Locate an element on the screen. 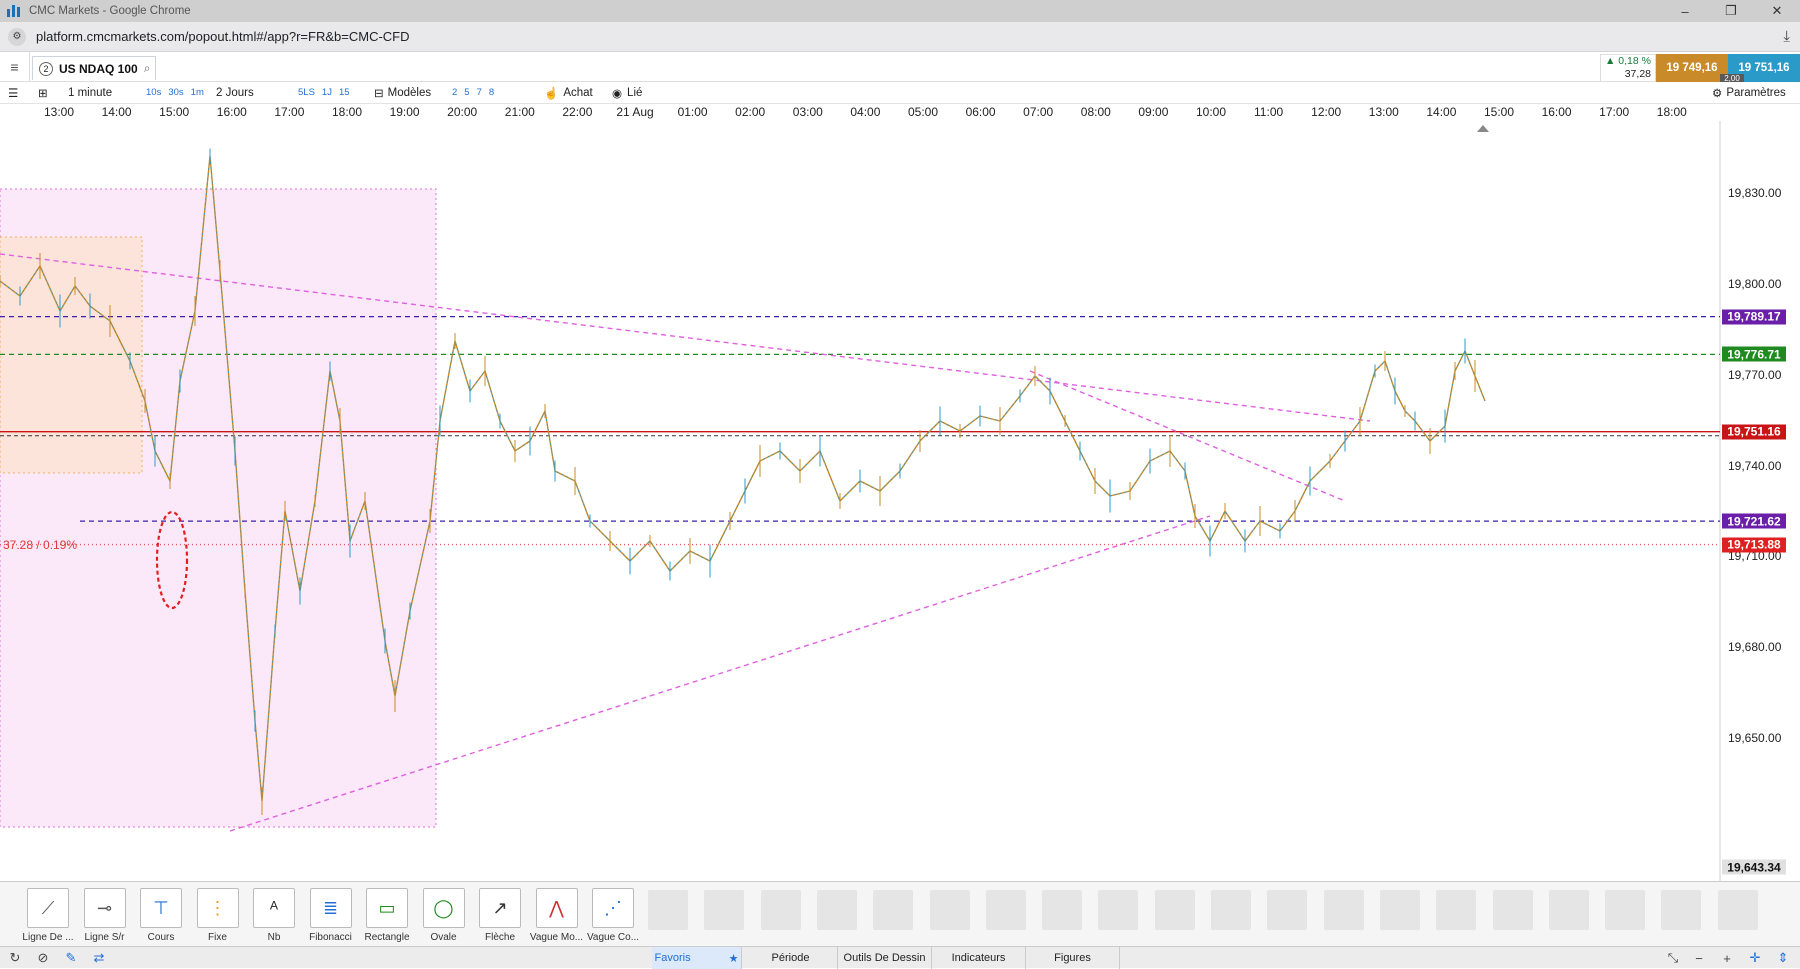 The width and height of the screenshot is (1800, 969). interval-1m: 1m is located at coordinates (197, 92).